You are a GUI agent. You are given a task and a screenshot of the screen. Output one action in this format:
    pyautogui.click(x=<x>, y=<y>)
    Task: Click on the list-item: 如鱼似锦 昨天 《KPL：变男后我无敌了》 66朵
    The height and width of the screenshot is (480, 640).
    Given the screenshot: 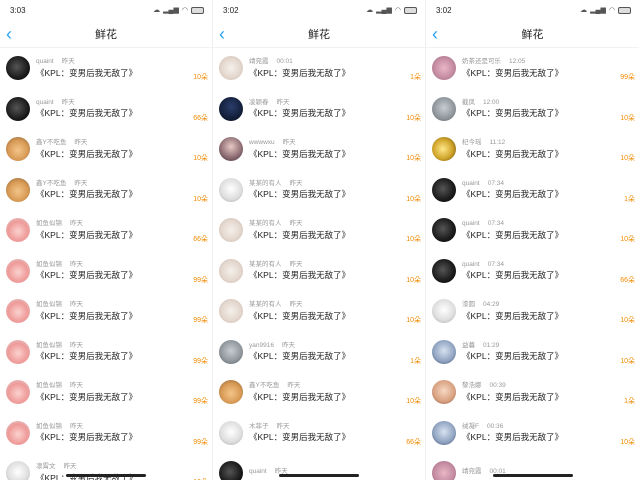 What is the action you would take?
    pyautogui.click(x=106, y=230)
    